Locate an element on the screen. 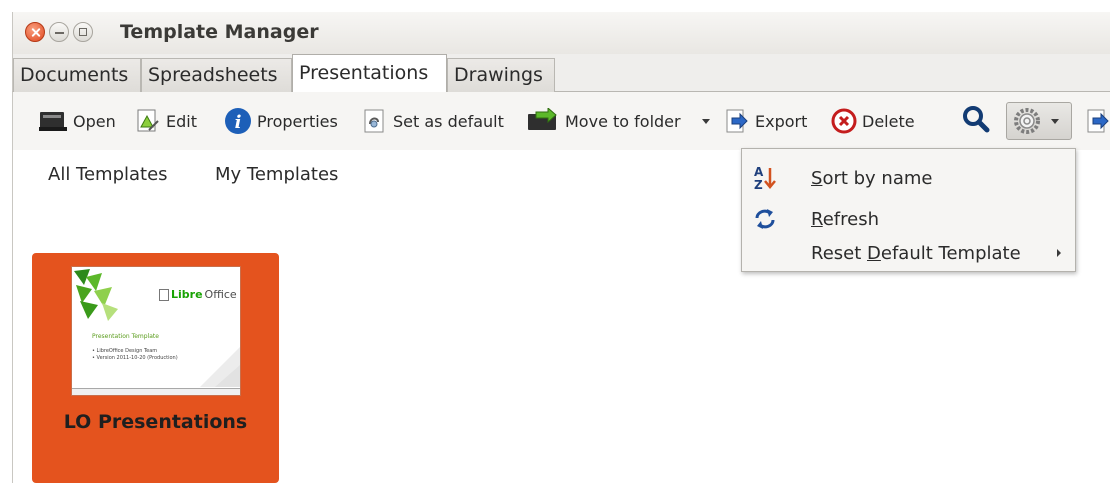 The image size is (1110, 483). refresh-label: Refresh is located at coordinates (845, 219).